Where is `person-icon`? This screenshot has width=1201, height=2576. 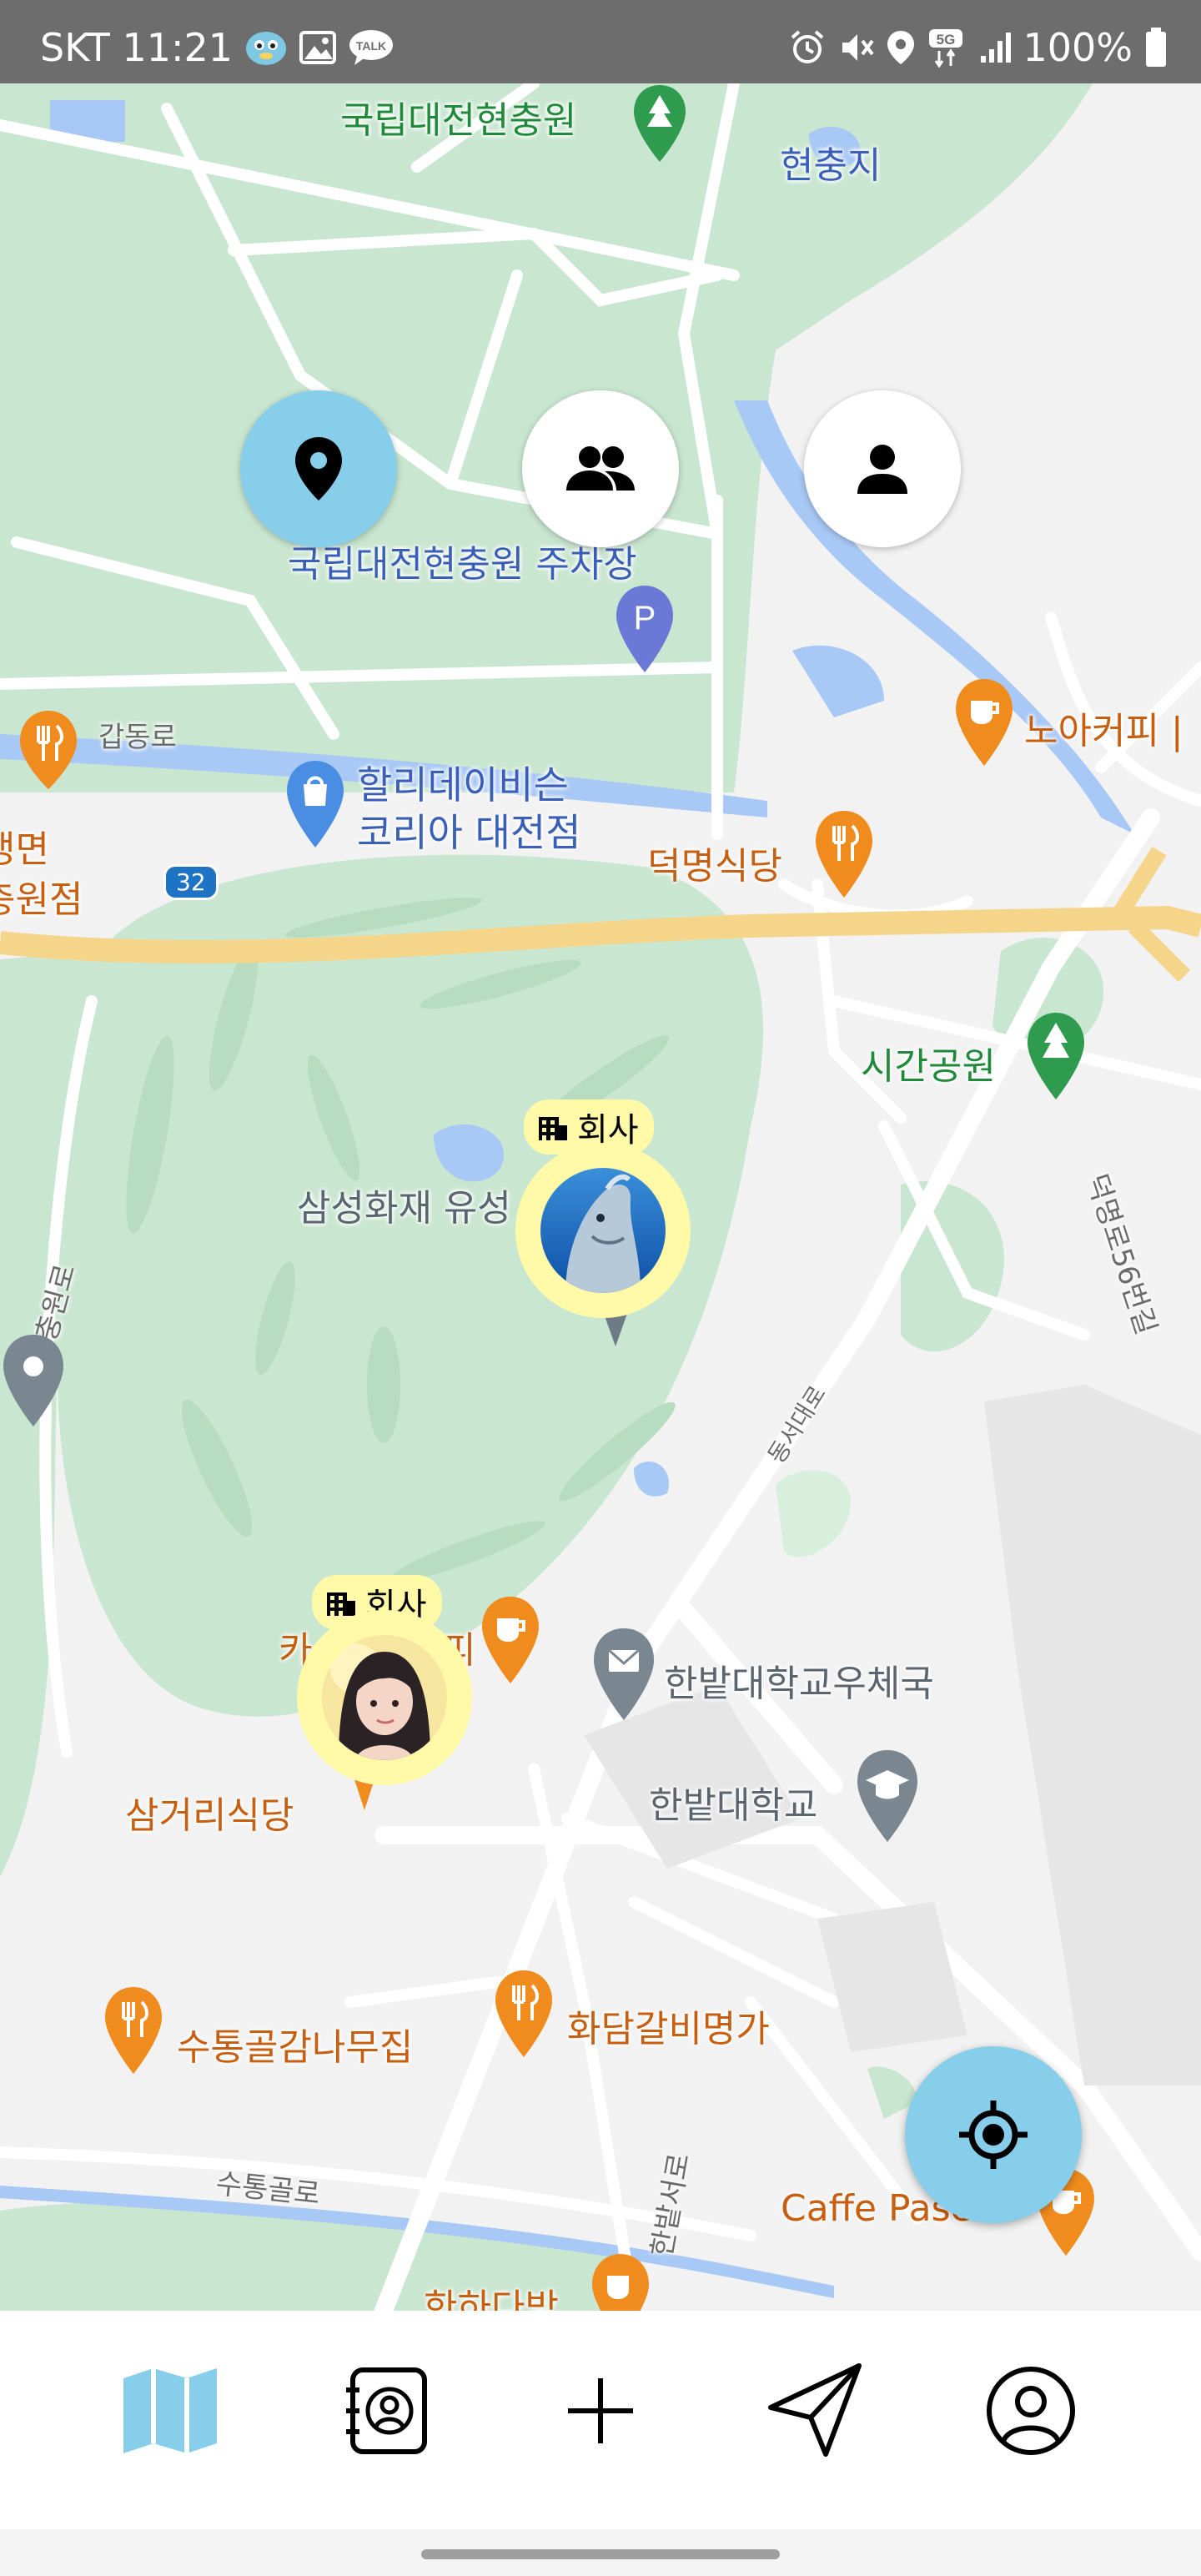 person-icon is located at coordinates (882, 469).